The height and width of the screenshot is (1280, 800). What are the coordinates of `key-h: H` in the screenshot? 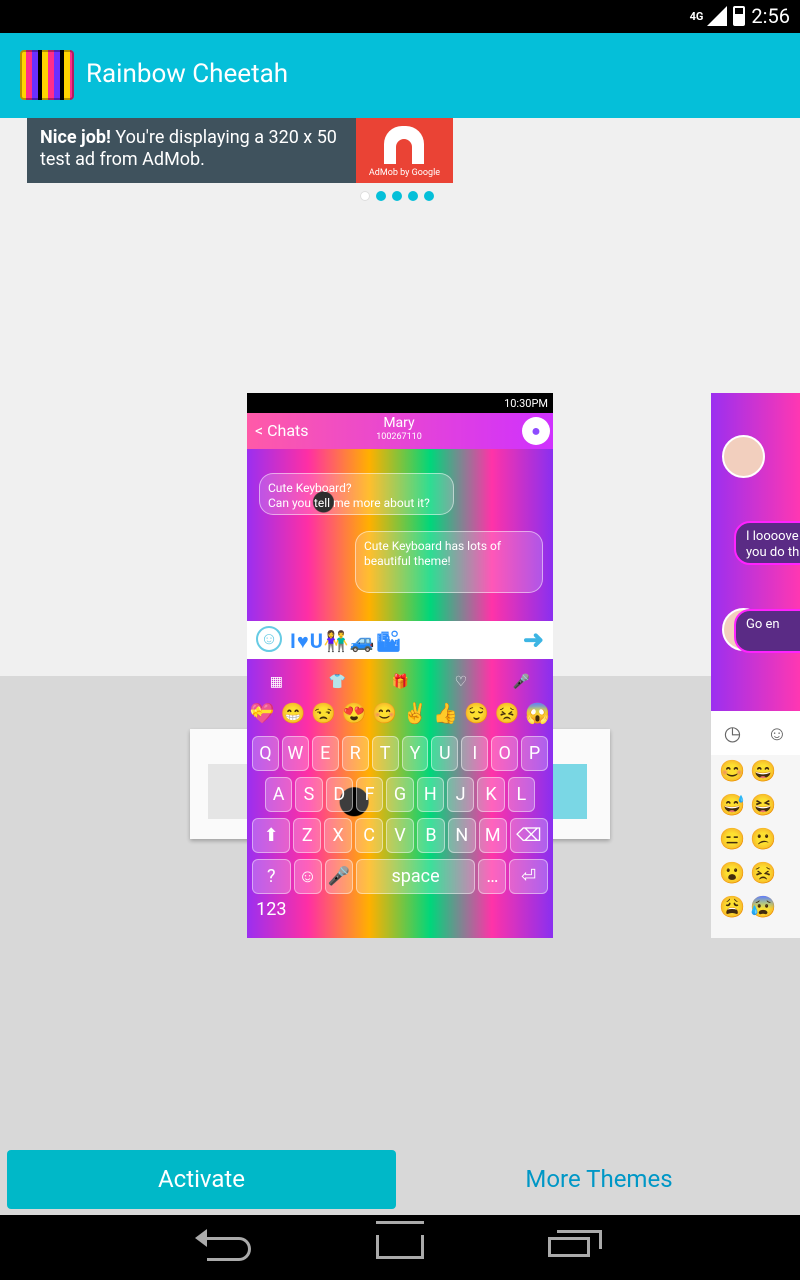 It's located at (430, 794).